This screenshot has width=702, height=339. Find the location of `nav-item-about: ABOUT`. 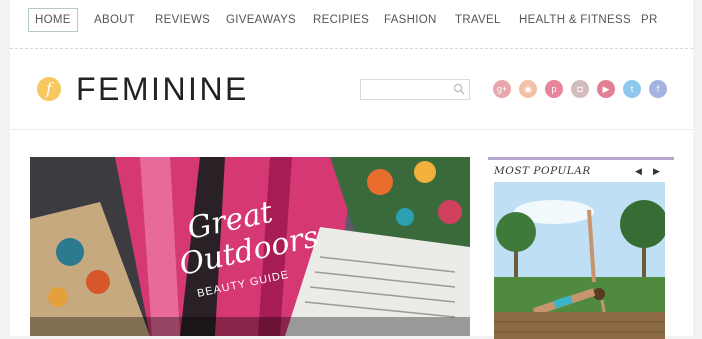

nav-item-about: ABOUT is located at coordinates (114, 20).